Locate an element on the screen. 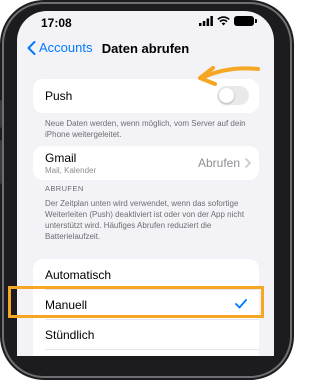  annotation-highlight-box is located at coordinates (136, 302).